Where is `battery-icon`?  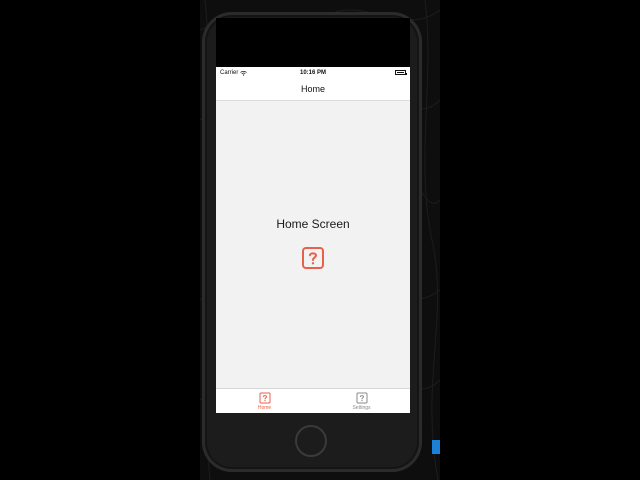
battery-icon is located at coordinates (401, 72).